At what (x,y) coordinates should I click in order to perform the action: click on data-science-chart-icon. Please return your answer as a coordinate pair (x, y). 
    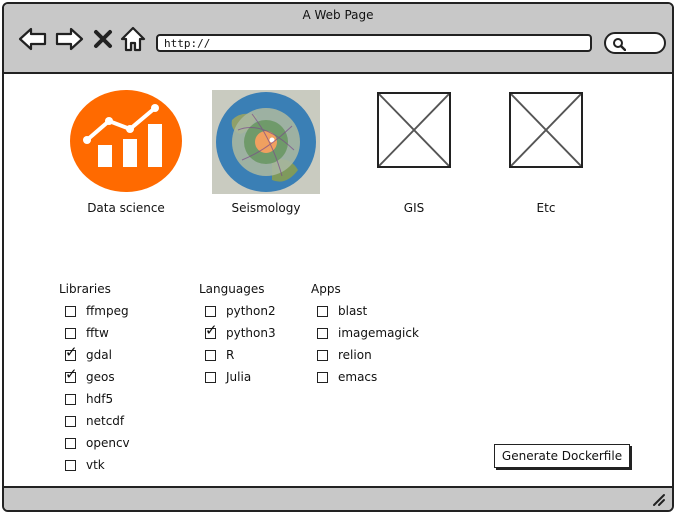
    Looking at the image, I should click on (126, 144).